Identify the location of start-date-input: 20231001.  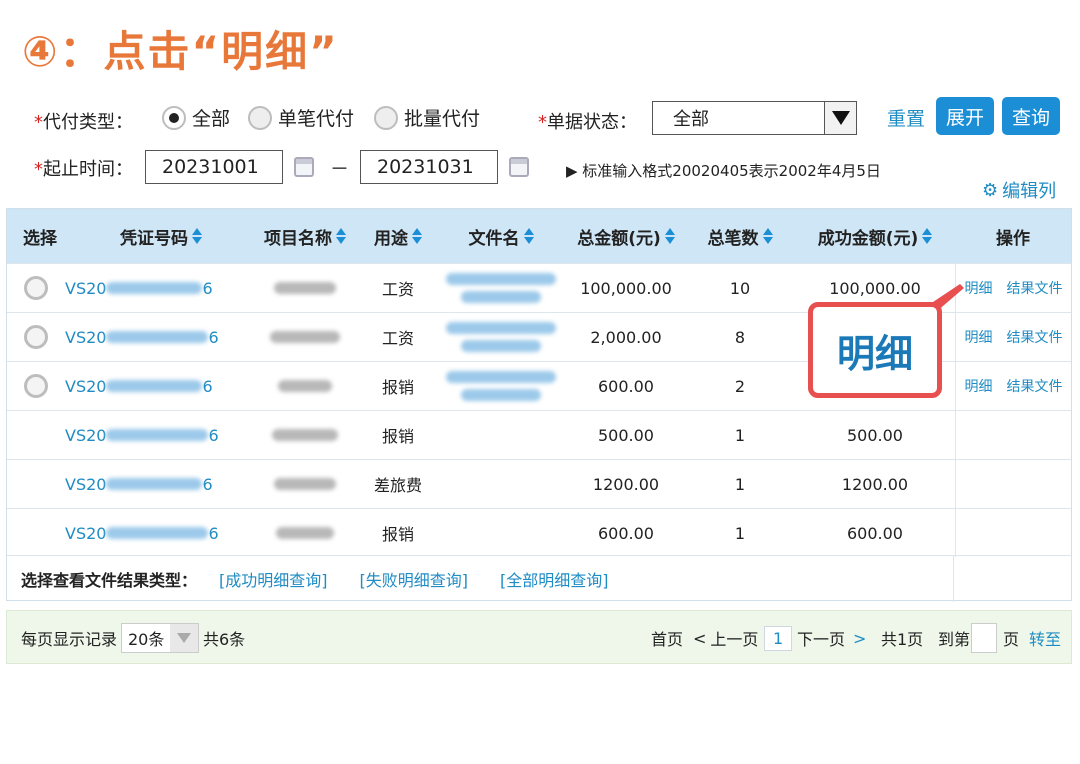
(214, 167).